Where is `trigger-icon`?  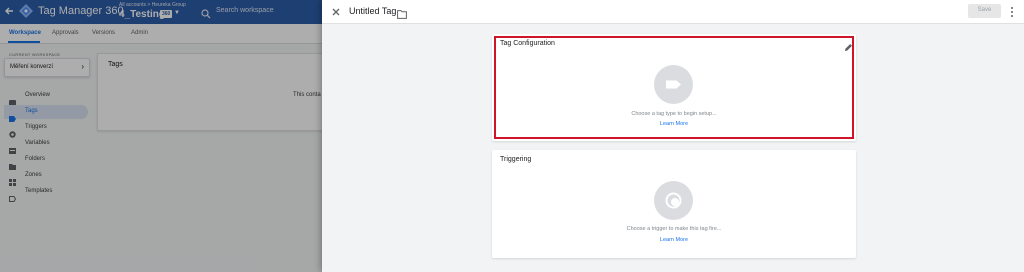 trigger-icon is located at coordinates (673, 200).